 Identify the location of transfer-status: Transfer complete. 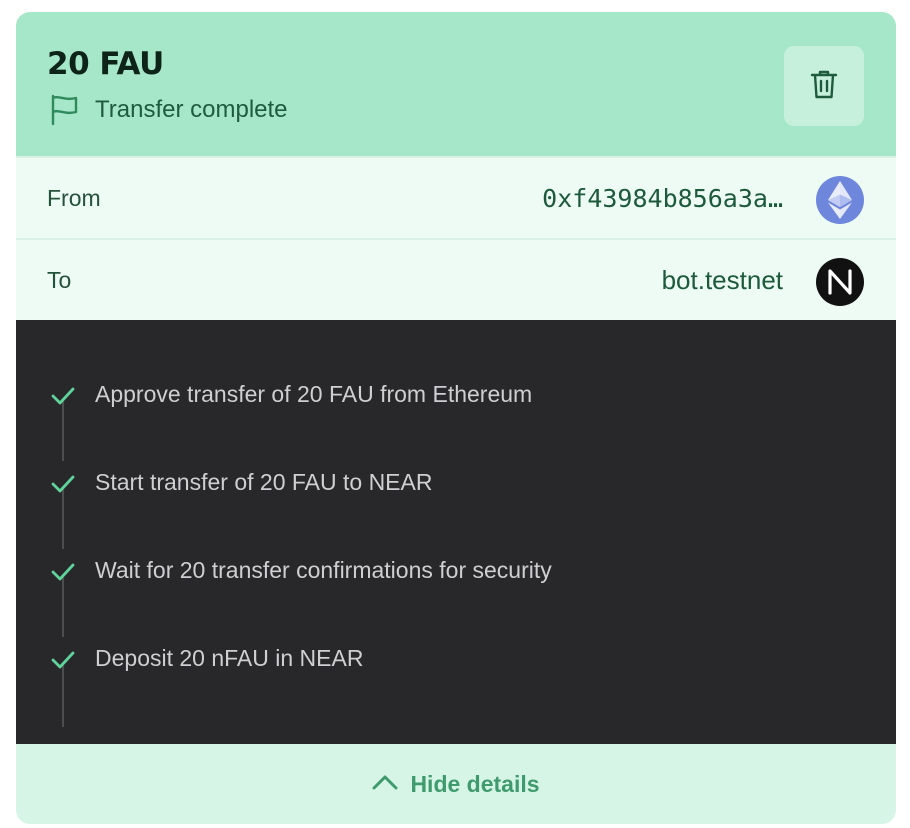
(168, 110).